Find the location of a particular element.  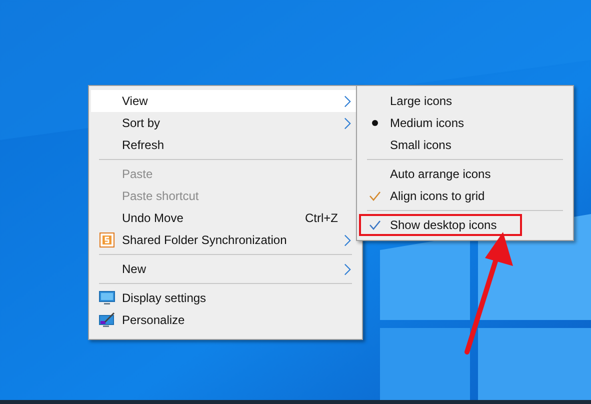

menu-item: Auto arrange icons is located at coordinates (465, 174).